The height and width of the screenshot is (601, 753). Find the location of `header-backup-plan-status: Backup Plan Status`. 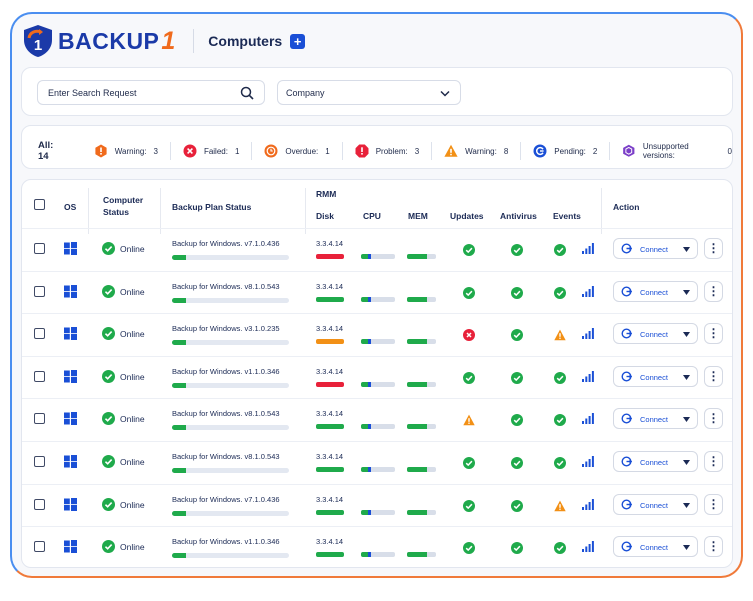

header-backup-plan-status: Backup Plan Status is located at coordinates (211, 207).